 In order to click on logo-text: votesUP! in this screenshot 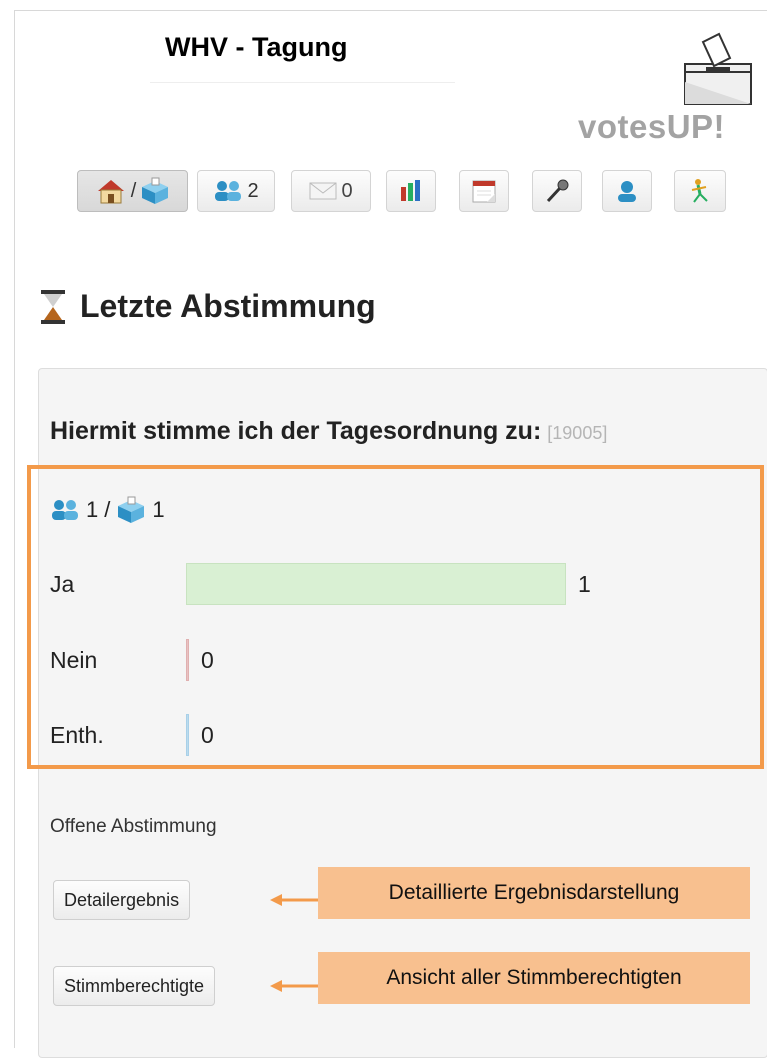, I will do `click(652, 126)`.